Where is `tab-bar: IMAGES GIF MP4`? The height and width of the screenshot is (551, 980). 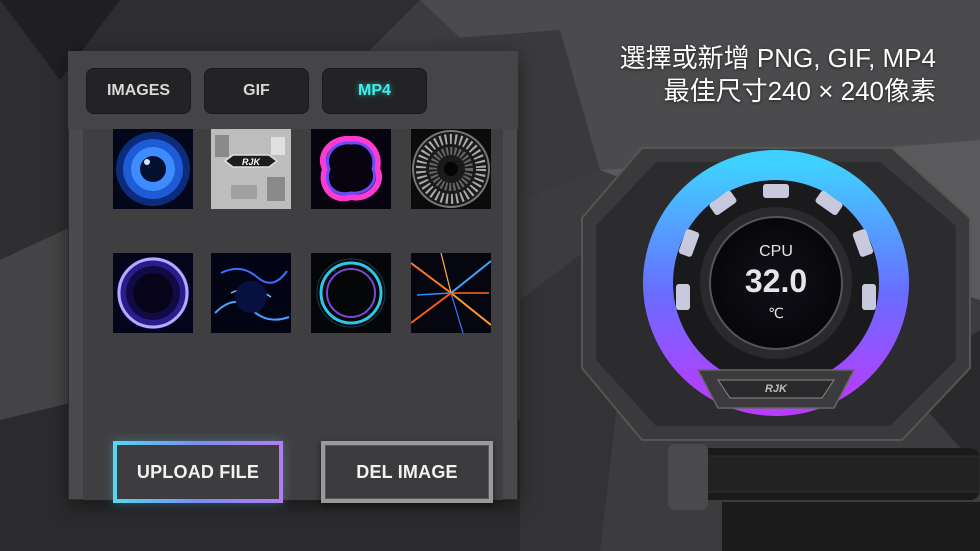 tab-bar: IMAGES GIF MP4 is located at coordinates (293, 90).